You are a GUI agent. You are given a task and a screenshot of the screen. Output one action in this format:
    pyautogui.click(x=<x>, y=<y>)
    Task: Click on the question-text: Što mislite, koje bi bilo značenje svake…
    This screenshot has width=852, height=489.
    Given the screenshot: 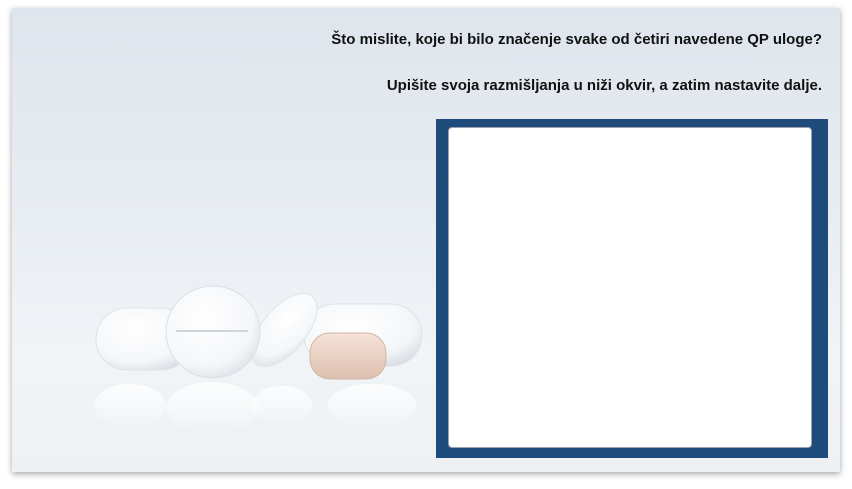 What is the action you would take?
    pyautogui.click(x=576, y=39)
    